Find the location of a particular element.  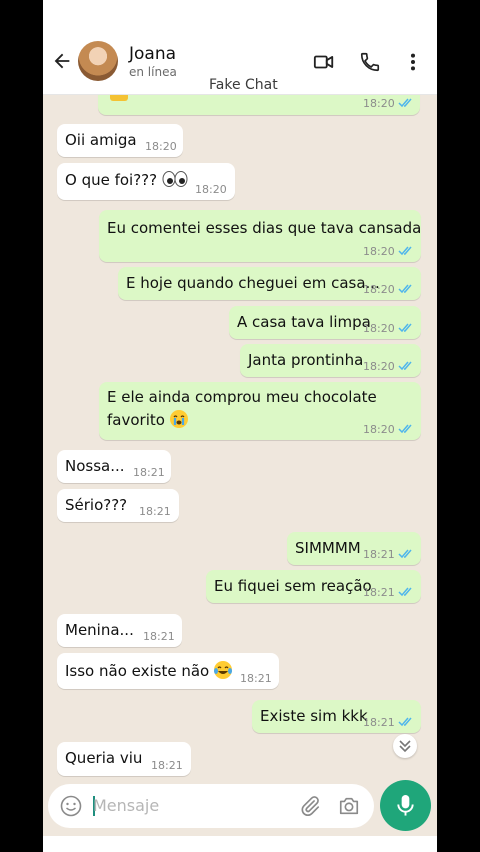

message-text: favorito is located at coordinates (136, 420).